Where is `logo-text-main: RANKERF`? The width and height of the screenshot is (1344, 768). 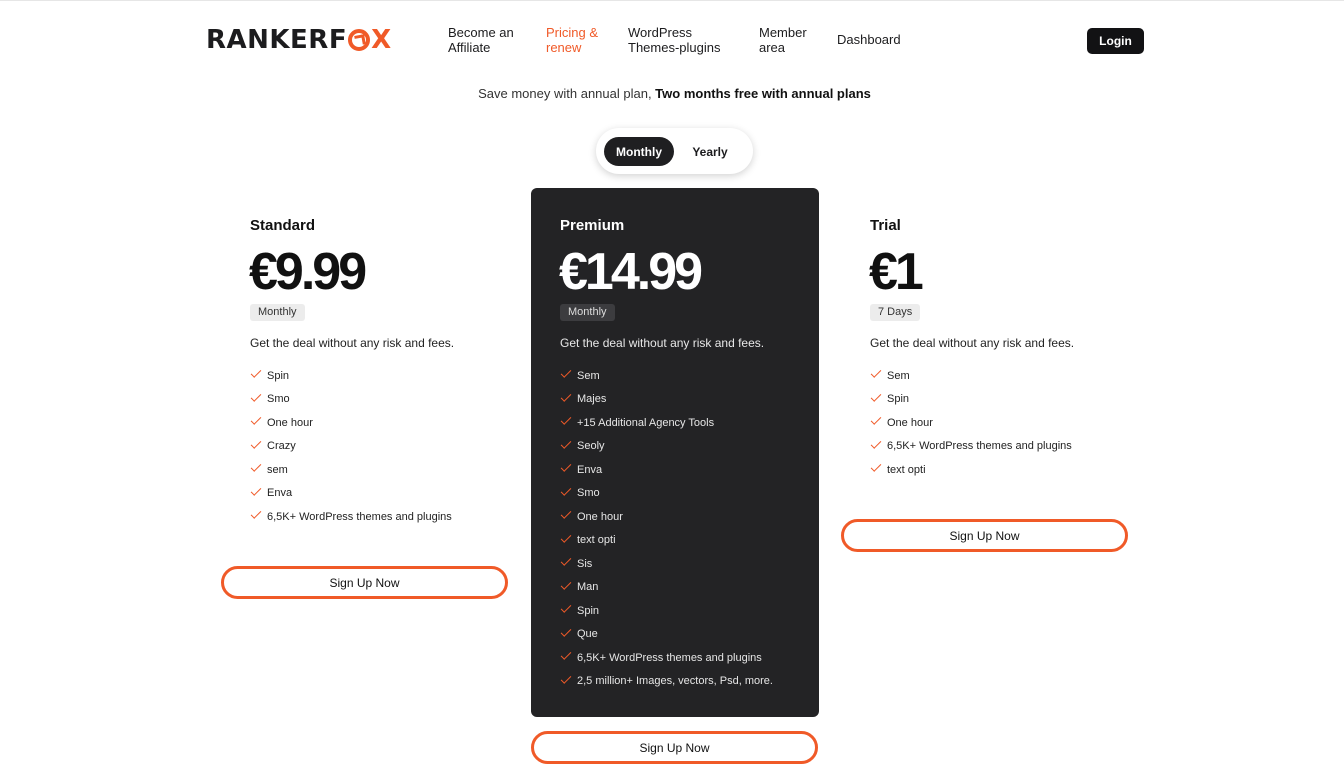
logo-text-main: RANKERF is located at coordinates (277, 40).